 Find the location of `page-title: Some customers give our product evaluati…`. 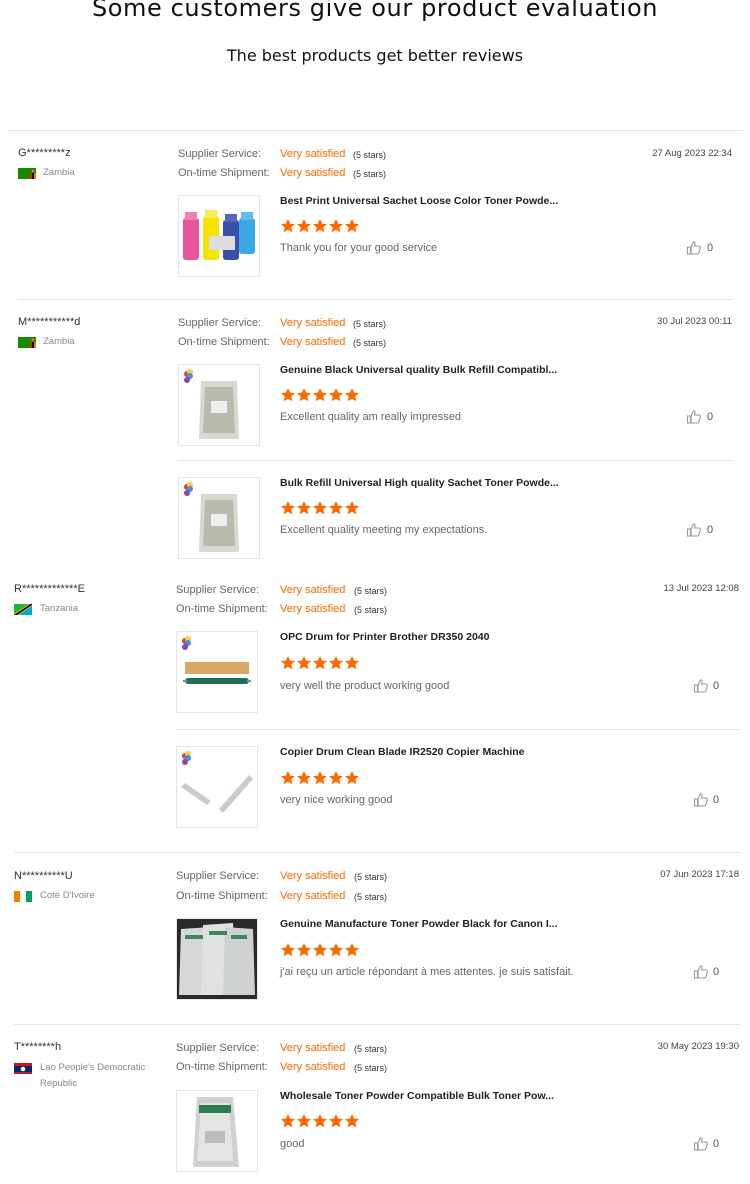

page-title: Some customers give our product evaluati… is located at coordinates (375, 11).